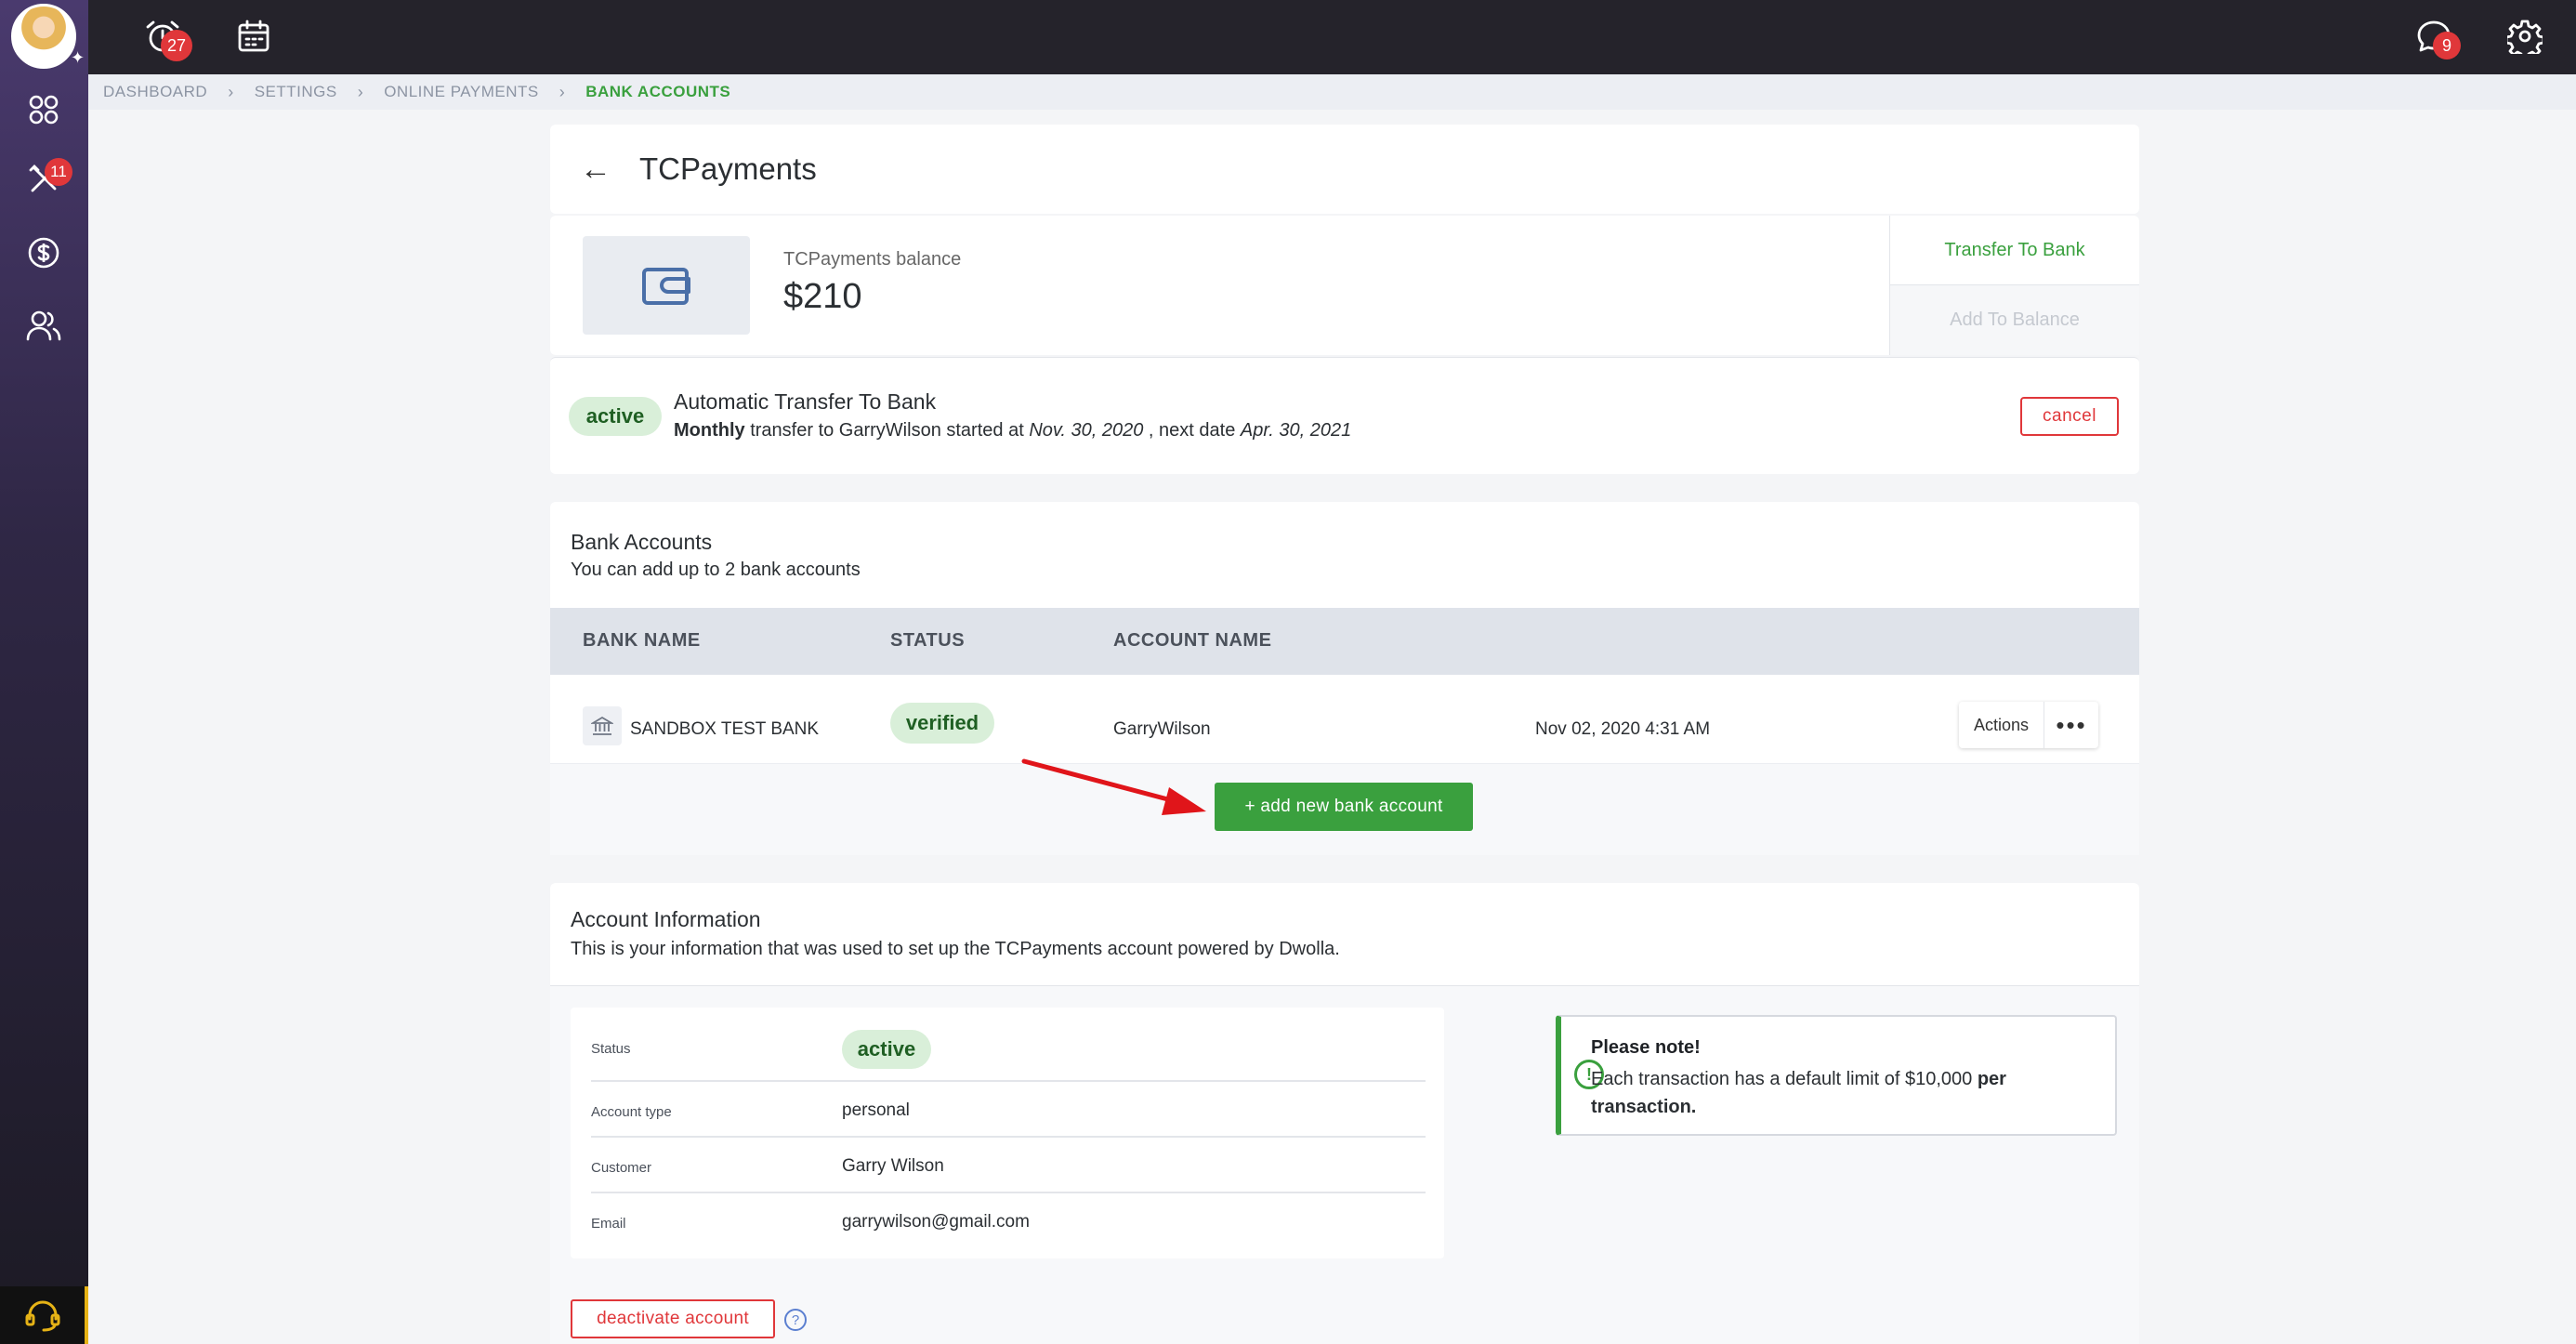  Describe the element at coordinates (43, 36) in the screenshot. I see `user-avatar` at that location.